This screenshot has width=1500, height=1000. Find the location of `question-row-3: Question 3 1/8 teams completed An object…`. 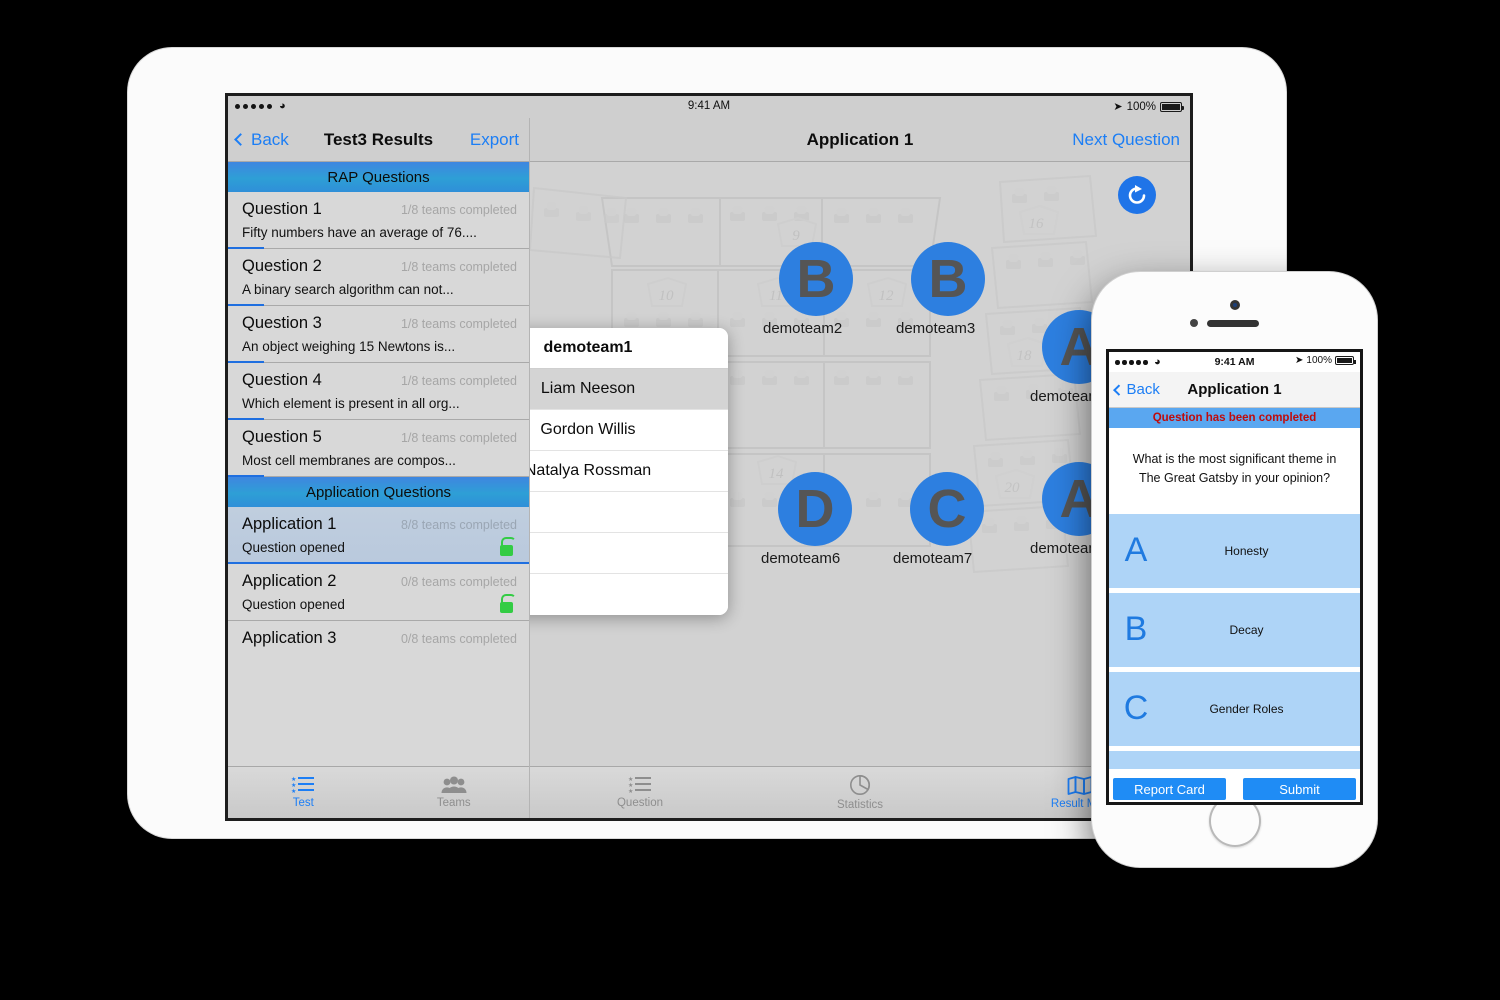

question-row-3: Question 3 1/8 teams completed An object… is located at coordinates (378, 334).